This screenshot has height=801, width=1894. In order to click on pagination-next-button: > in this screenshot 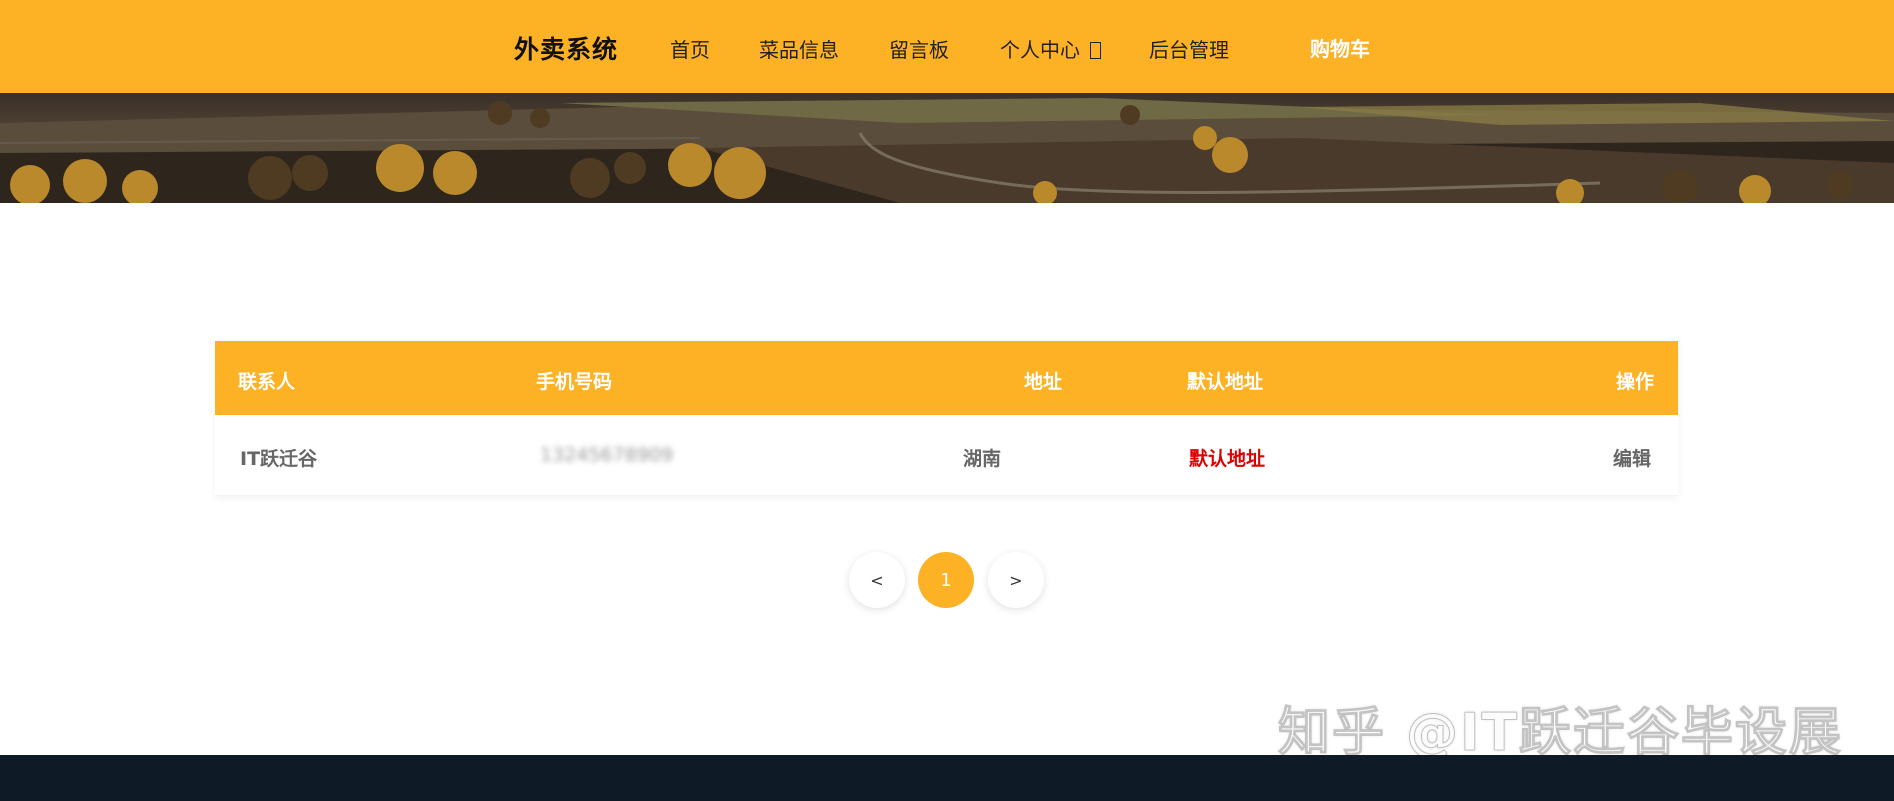, I will do `click(1016, 580)`.